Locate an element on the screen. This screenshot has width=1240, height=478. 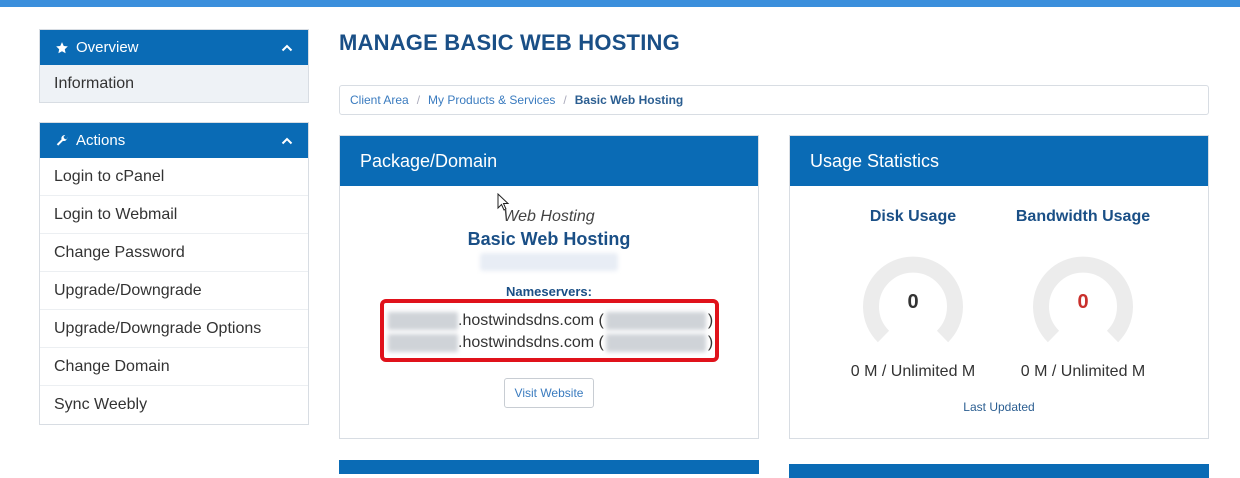
overview-title: Overview is located at coordinates (107, 47).